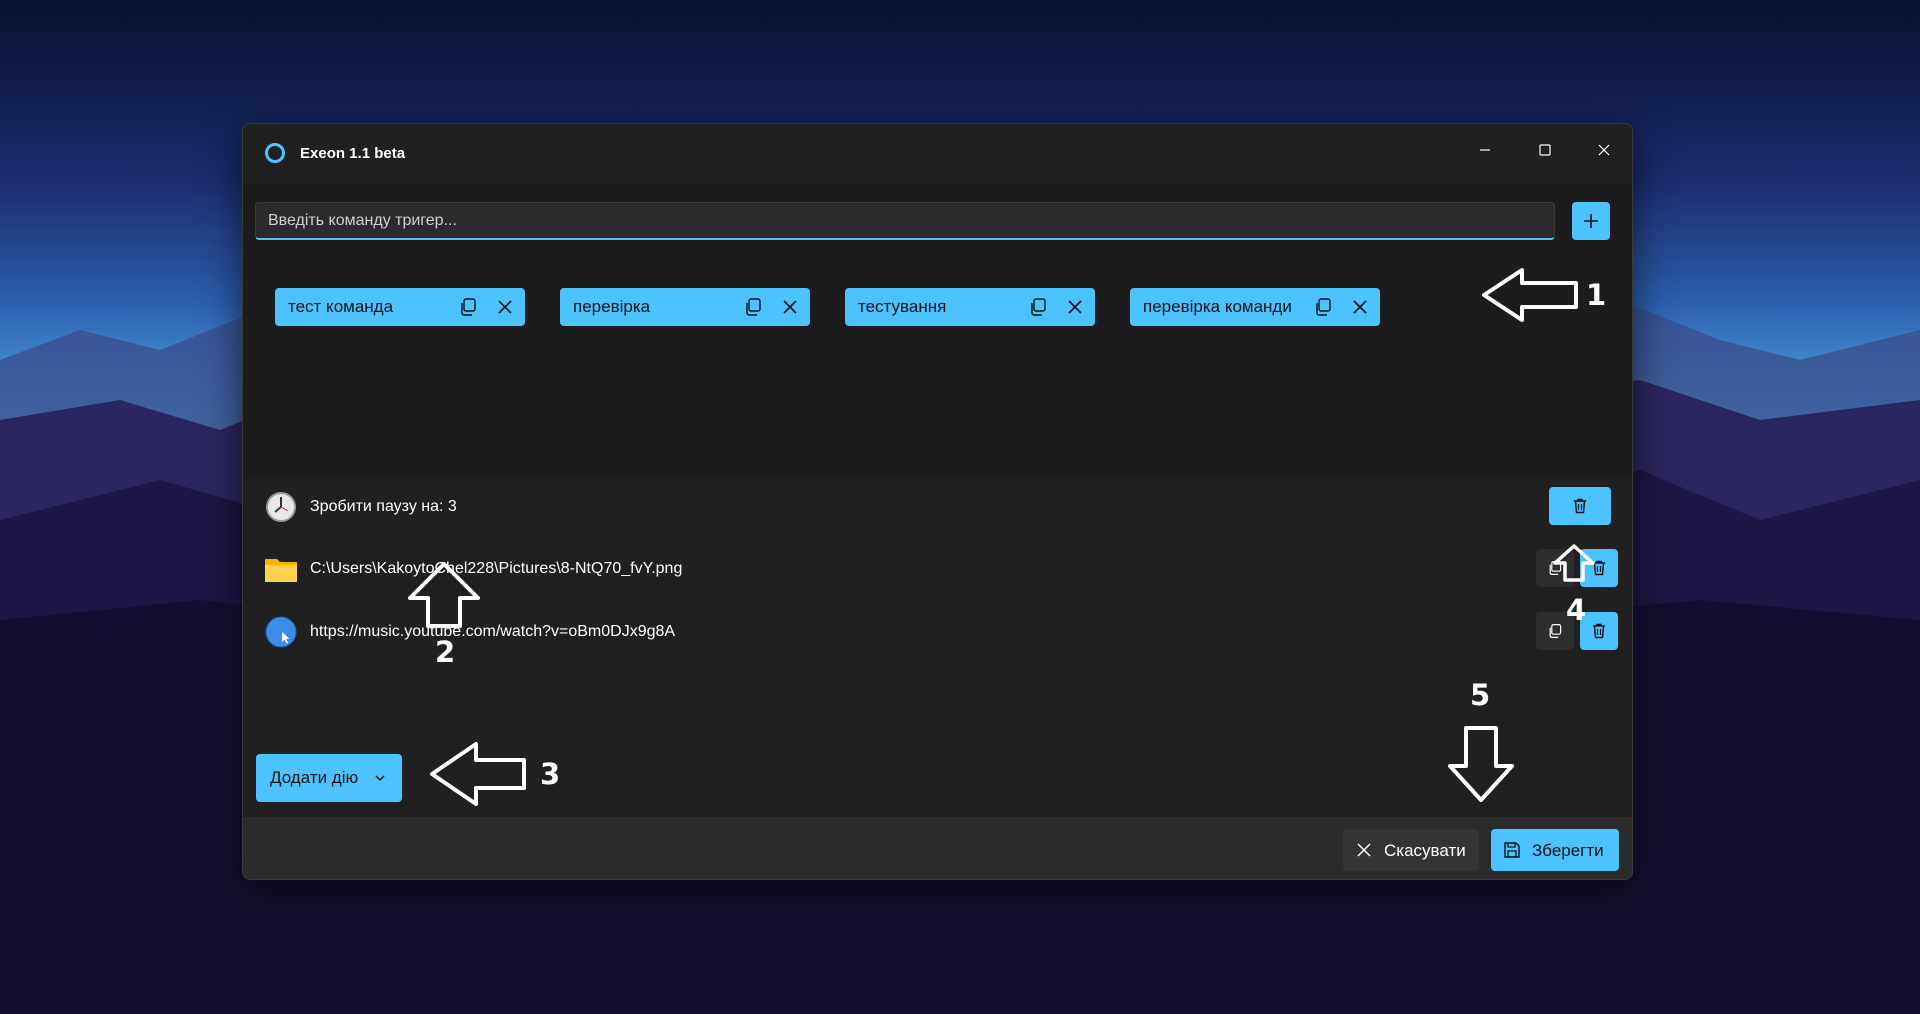 This screenshot has width=1920, height=1014. I want to click on clock-icon, so click(281, 507).